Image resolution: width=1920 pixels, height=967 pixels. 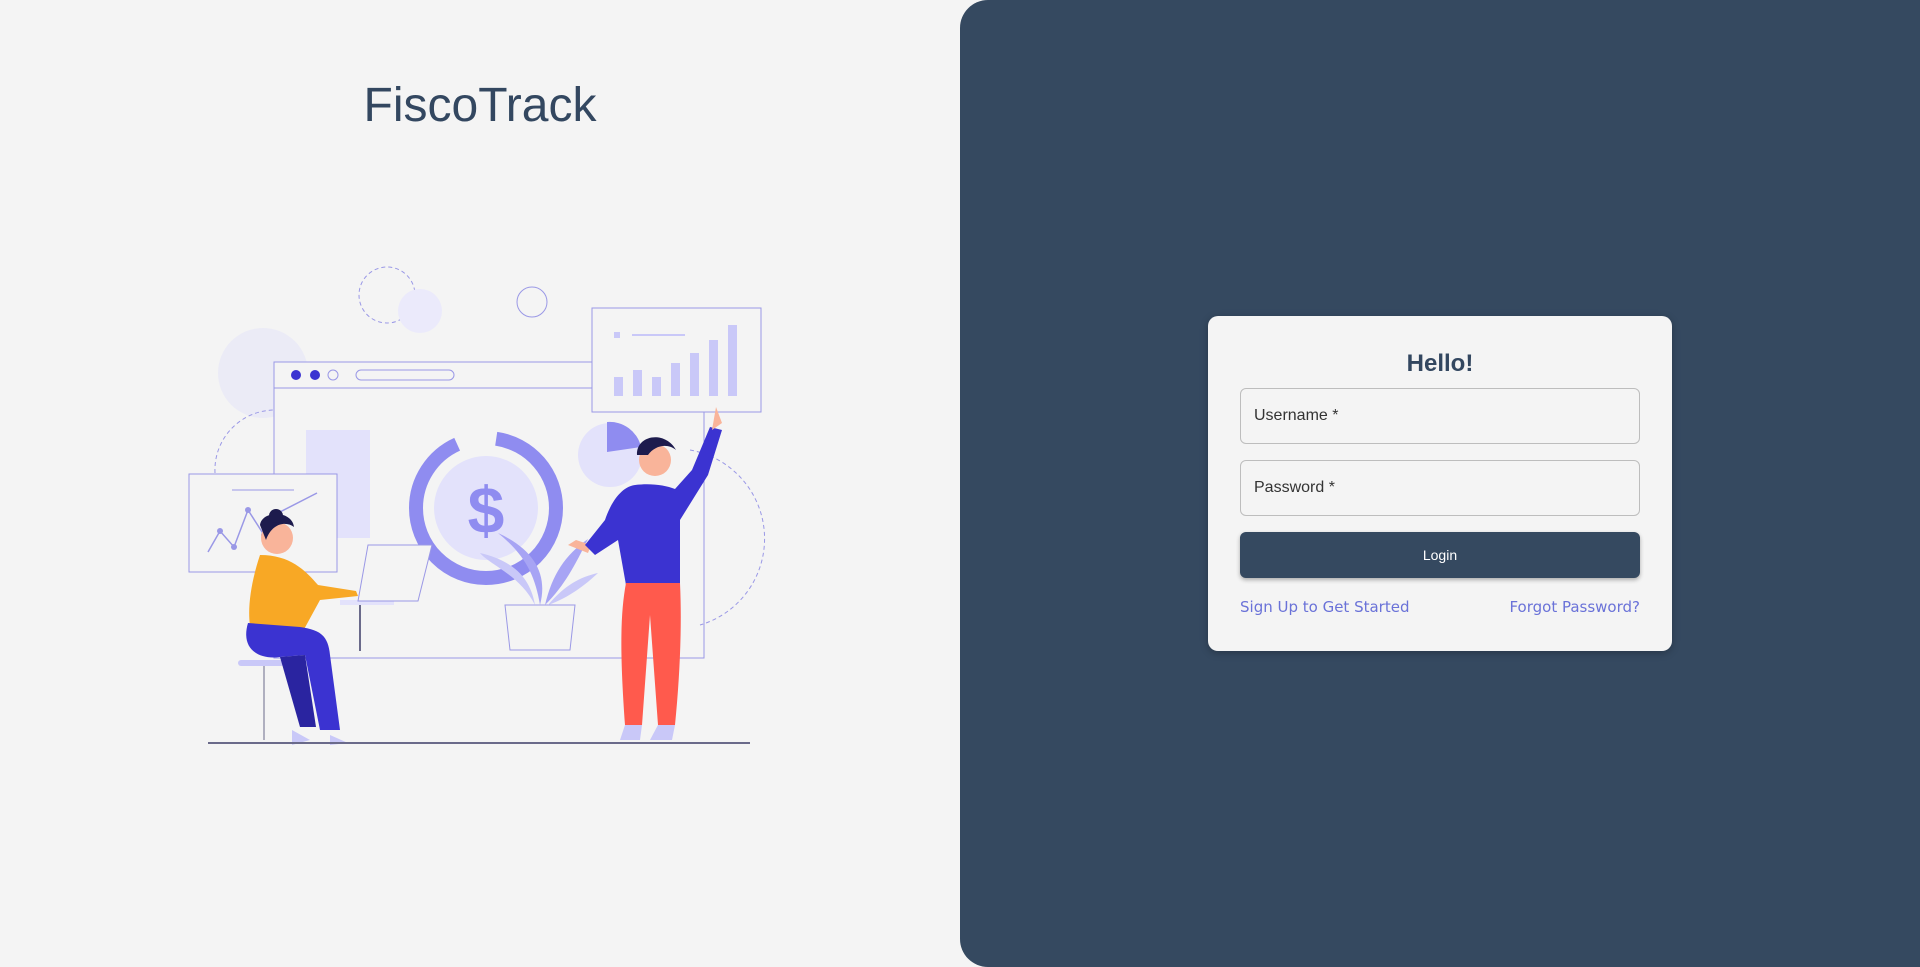 I want to click on circle-decoration, so click(x=420, y=311).